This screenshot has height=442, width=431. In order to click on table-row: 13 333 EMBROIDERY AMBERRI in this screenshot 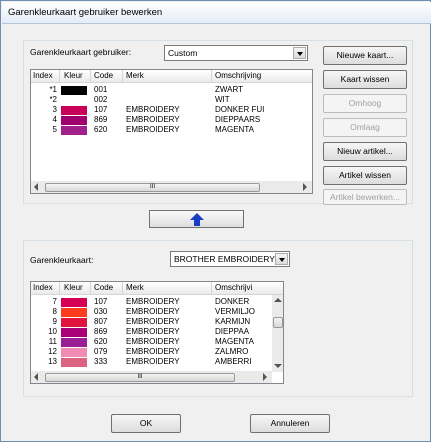, I will do `click(157, 362)`.